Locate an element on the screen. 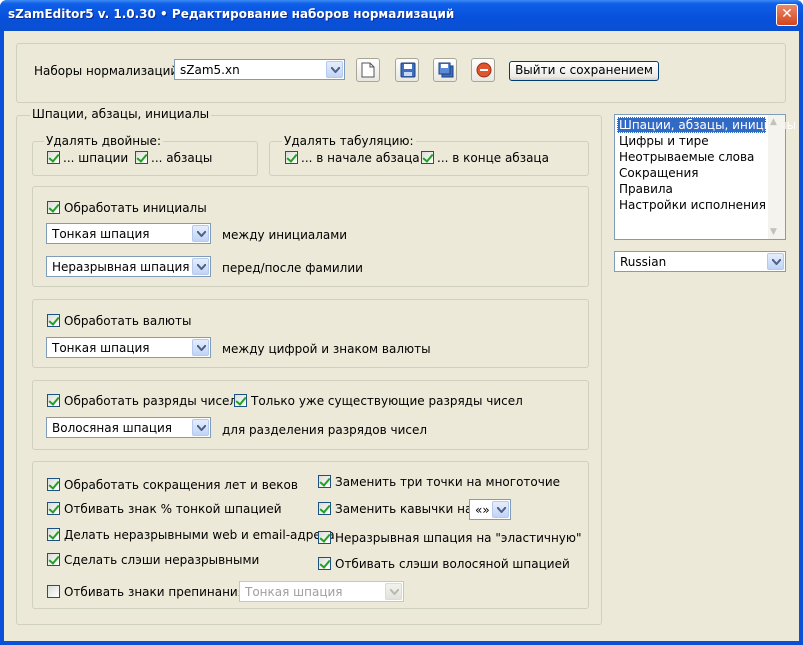 The image size is (803, 645). delete-tab-start-checkbox is located at coordinates (291, 157).